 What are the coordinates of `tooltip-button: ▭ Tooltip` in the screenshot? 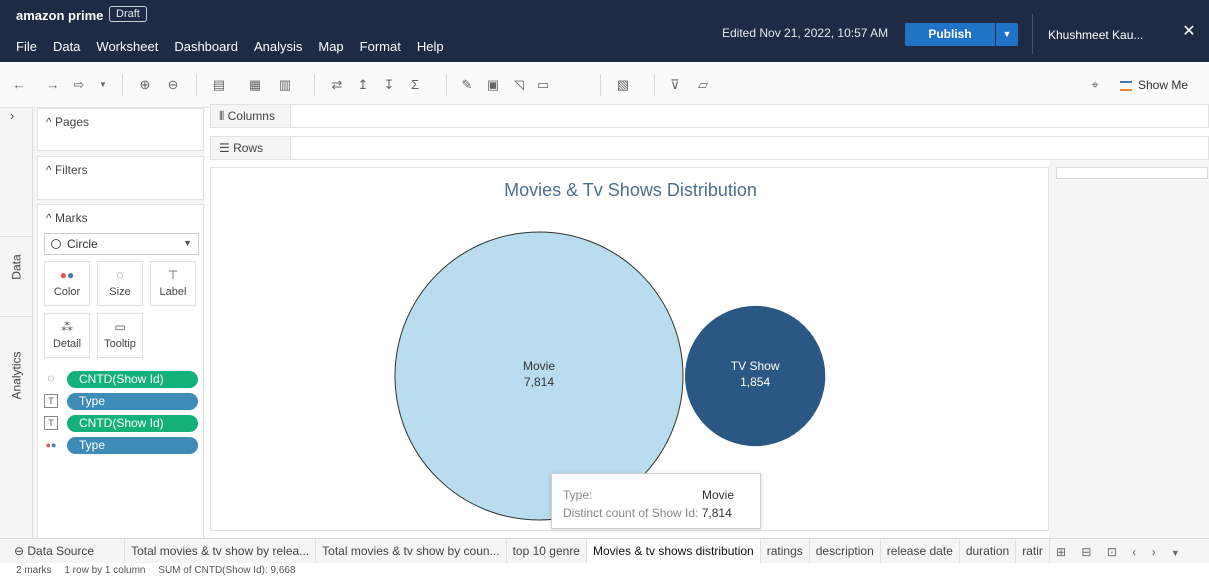 It's located at (120, 335).